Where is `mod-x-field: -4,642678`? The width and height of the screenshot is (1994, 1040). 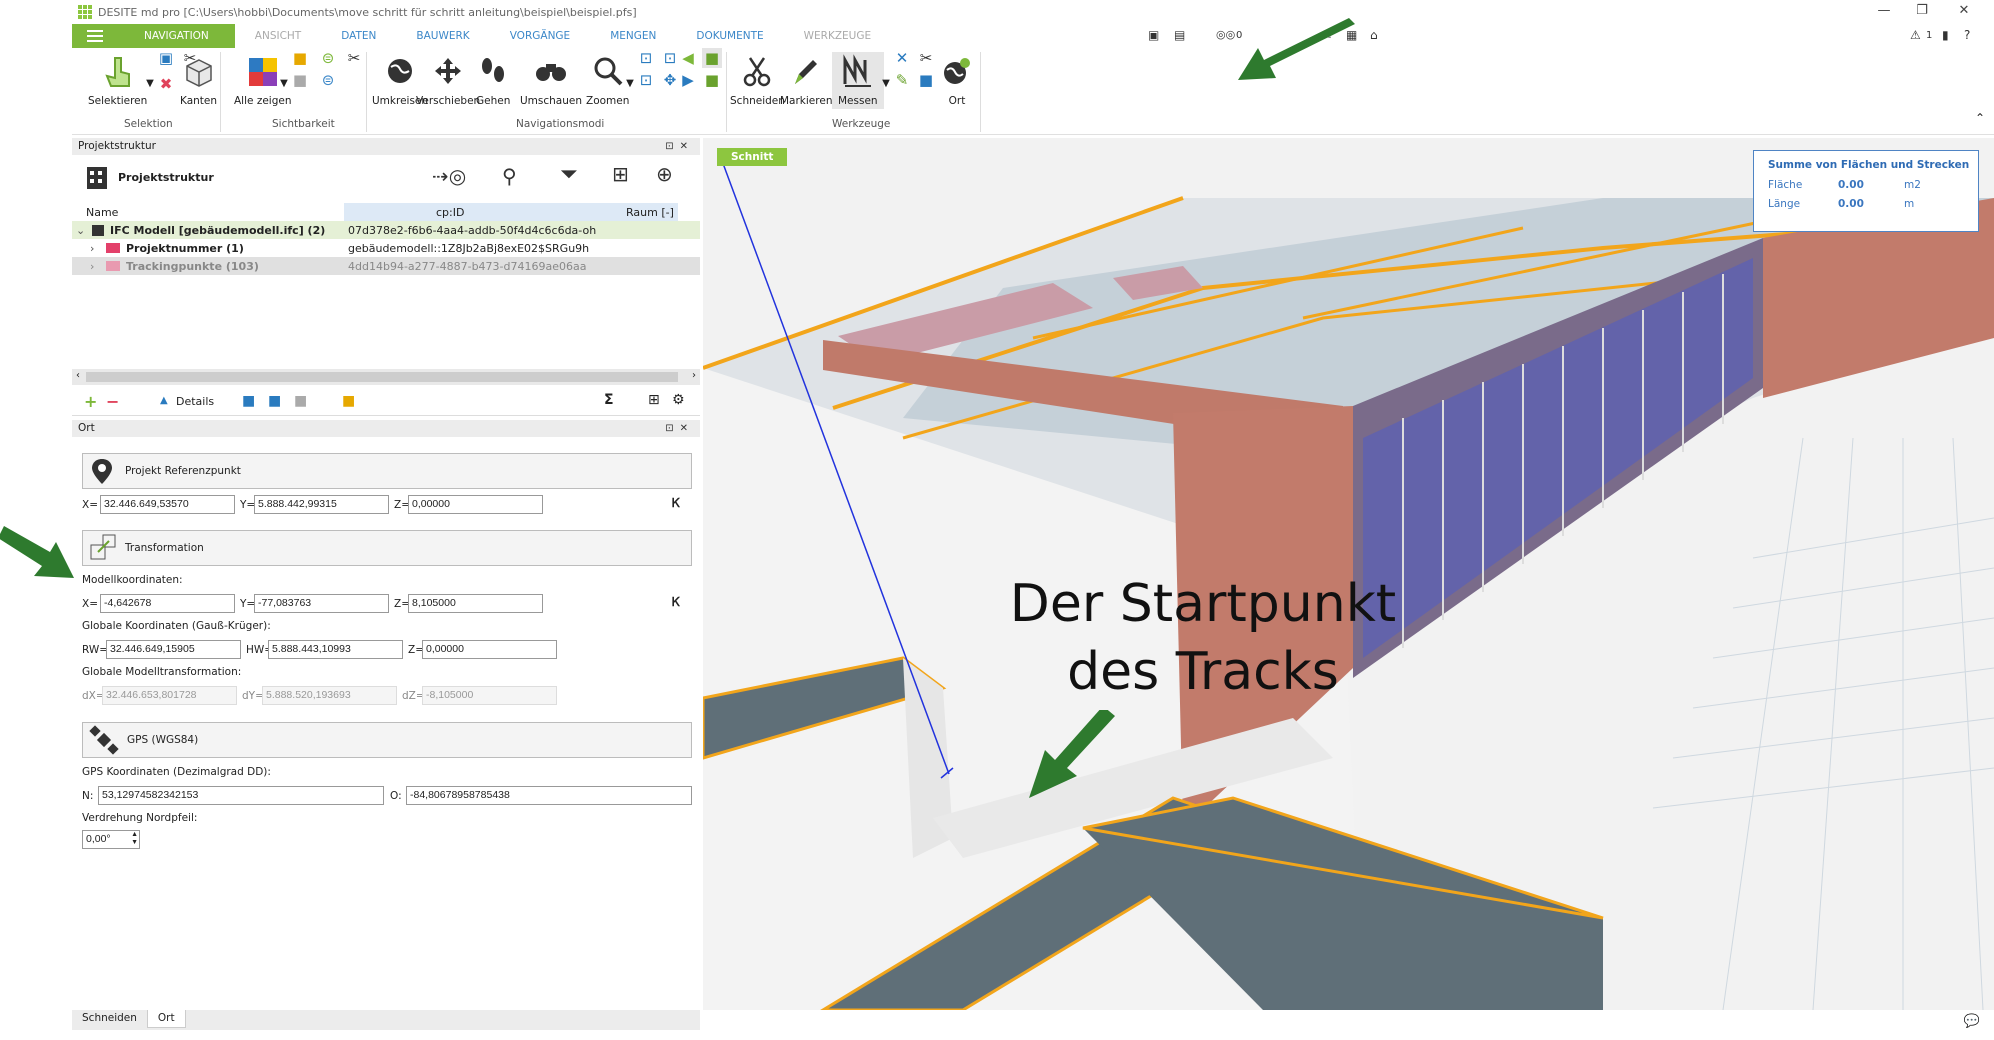
mod-x-field: -4,642678 is located at coordinates (167, 603).